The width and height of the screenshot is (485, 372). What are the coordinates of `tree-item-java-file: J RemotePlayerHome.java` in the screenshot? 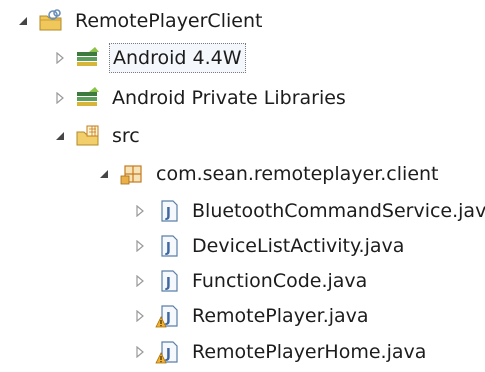 It's located at (281, 352).